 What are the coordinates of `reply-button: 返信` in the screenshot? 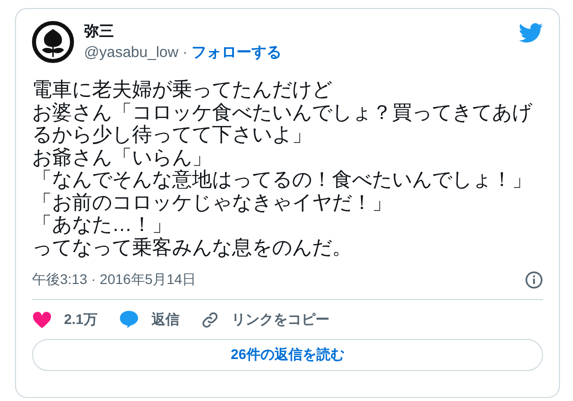 It's located at (149, 319).